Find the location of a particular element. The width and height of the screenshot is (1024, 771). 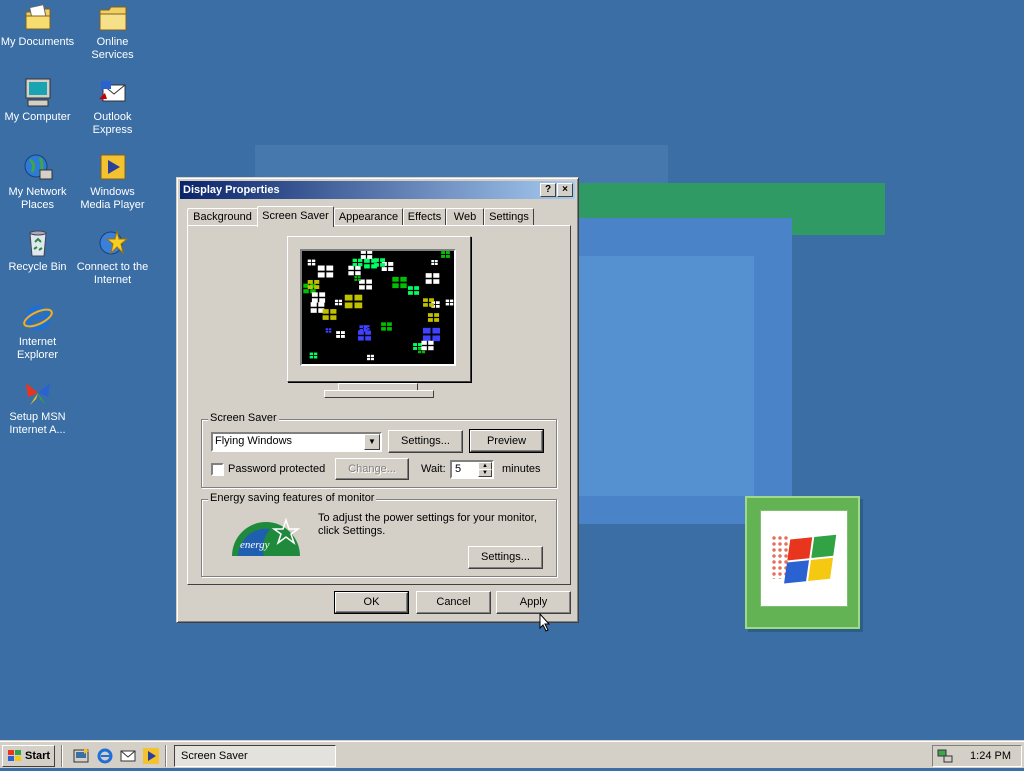

system-tray: 1:24 PM is located at coordinates (977, 756).